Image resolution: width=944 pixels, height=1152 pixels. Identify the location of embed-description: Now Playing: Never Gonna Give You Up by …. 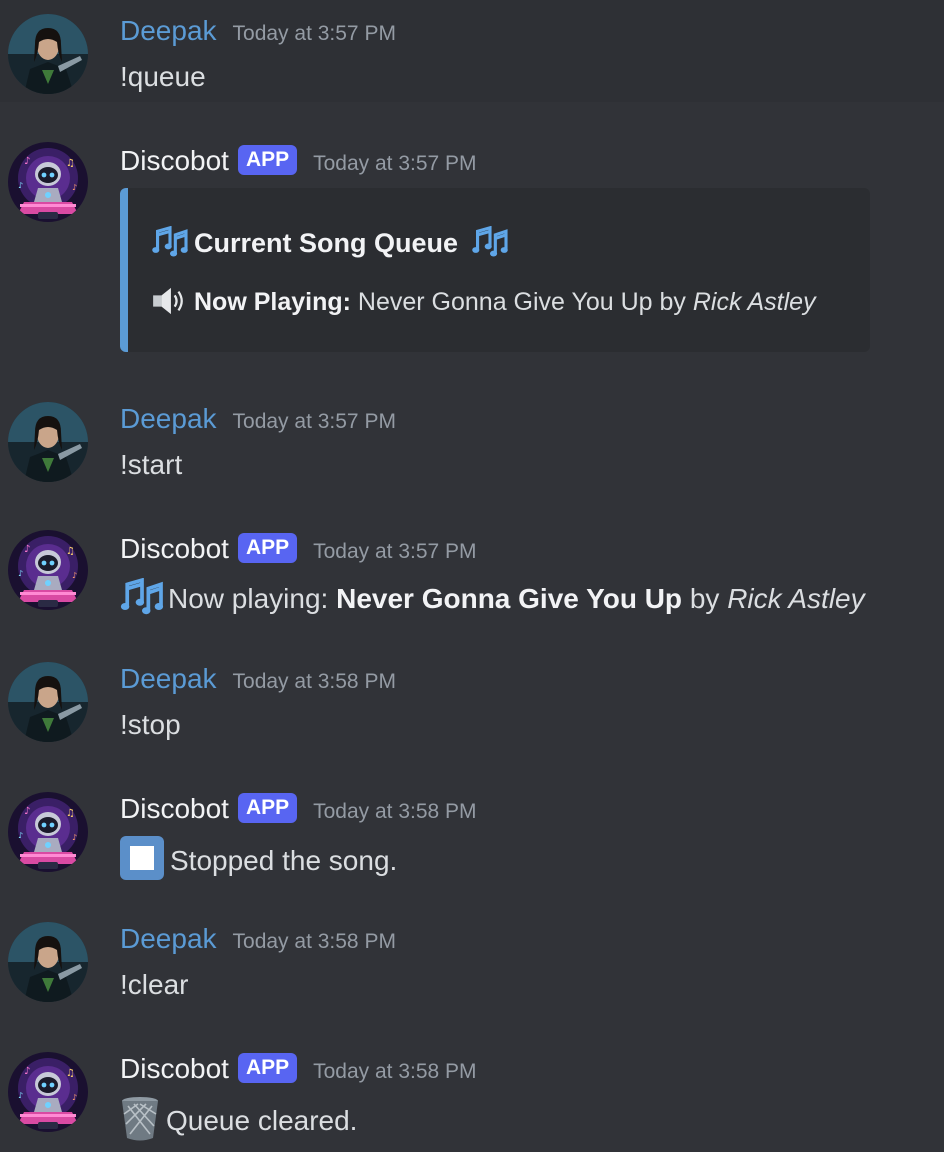
(484, 302).